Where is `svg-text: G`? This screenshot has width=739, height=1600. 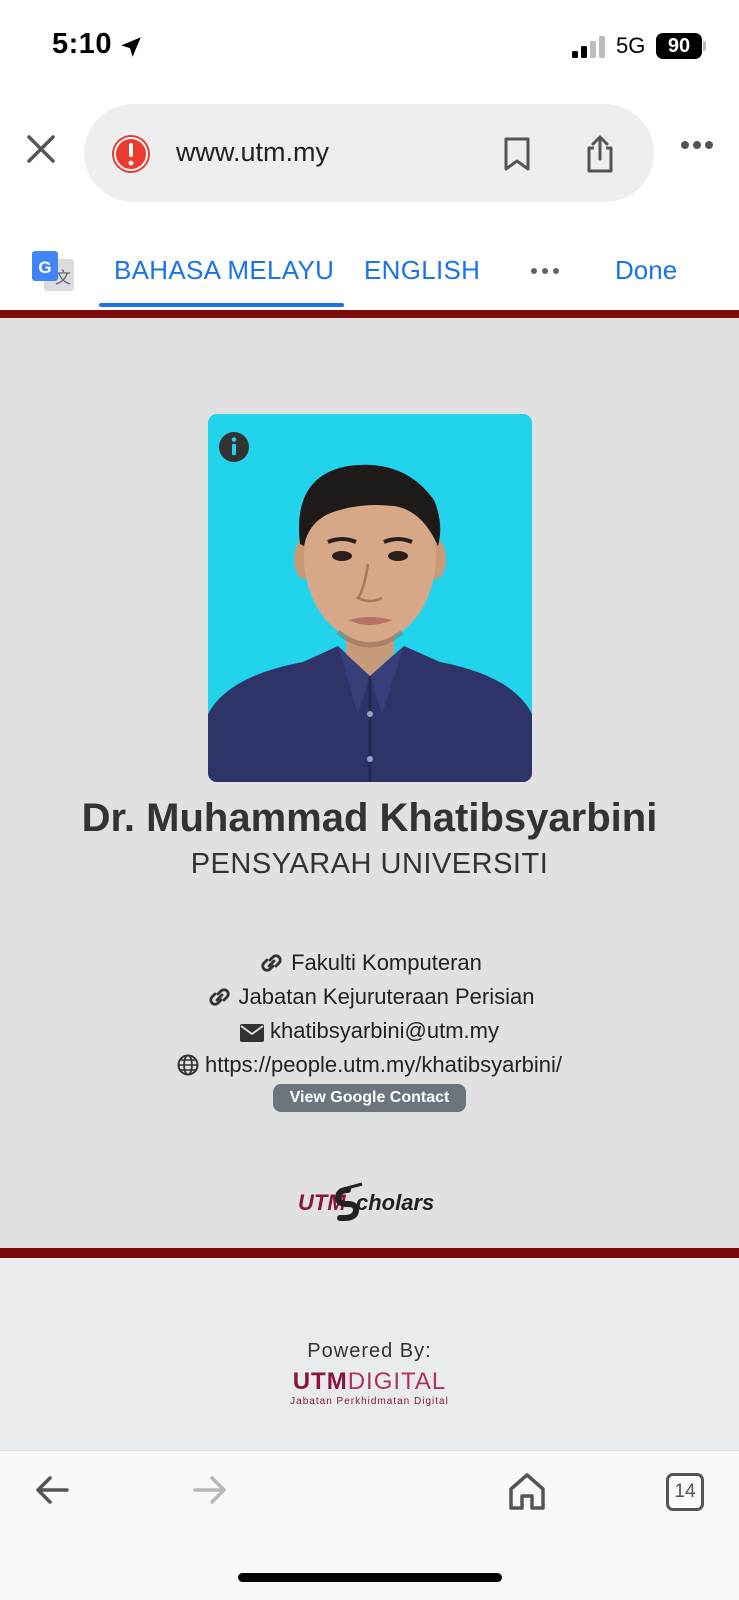 svg-text: G is located at coordinates (44, 267).